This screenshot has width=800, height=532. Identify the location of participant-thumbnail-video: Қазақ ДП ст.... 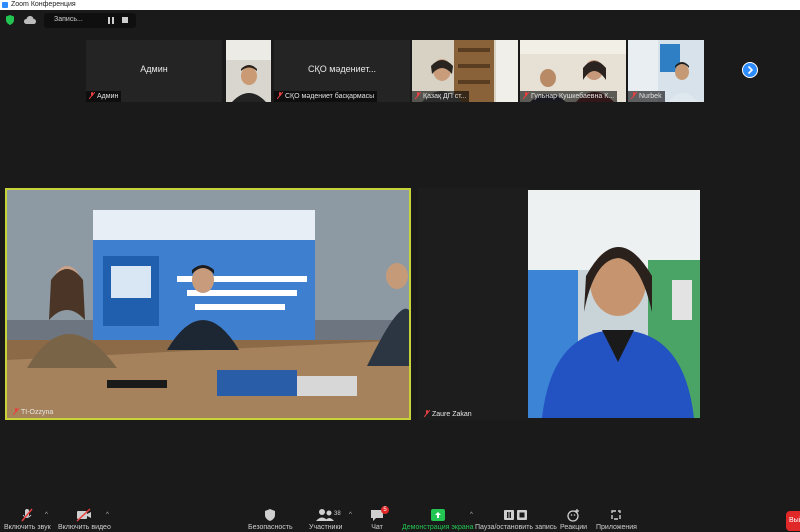
(465, 71).